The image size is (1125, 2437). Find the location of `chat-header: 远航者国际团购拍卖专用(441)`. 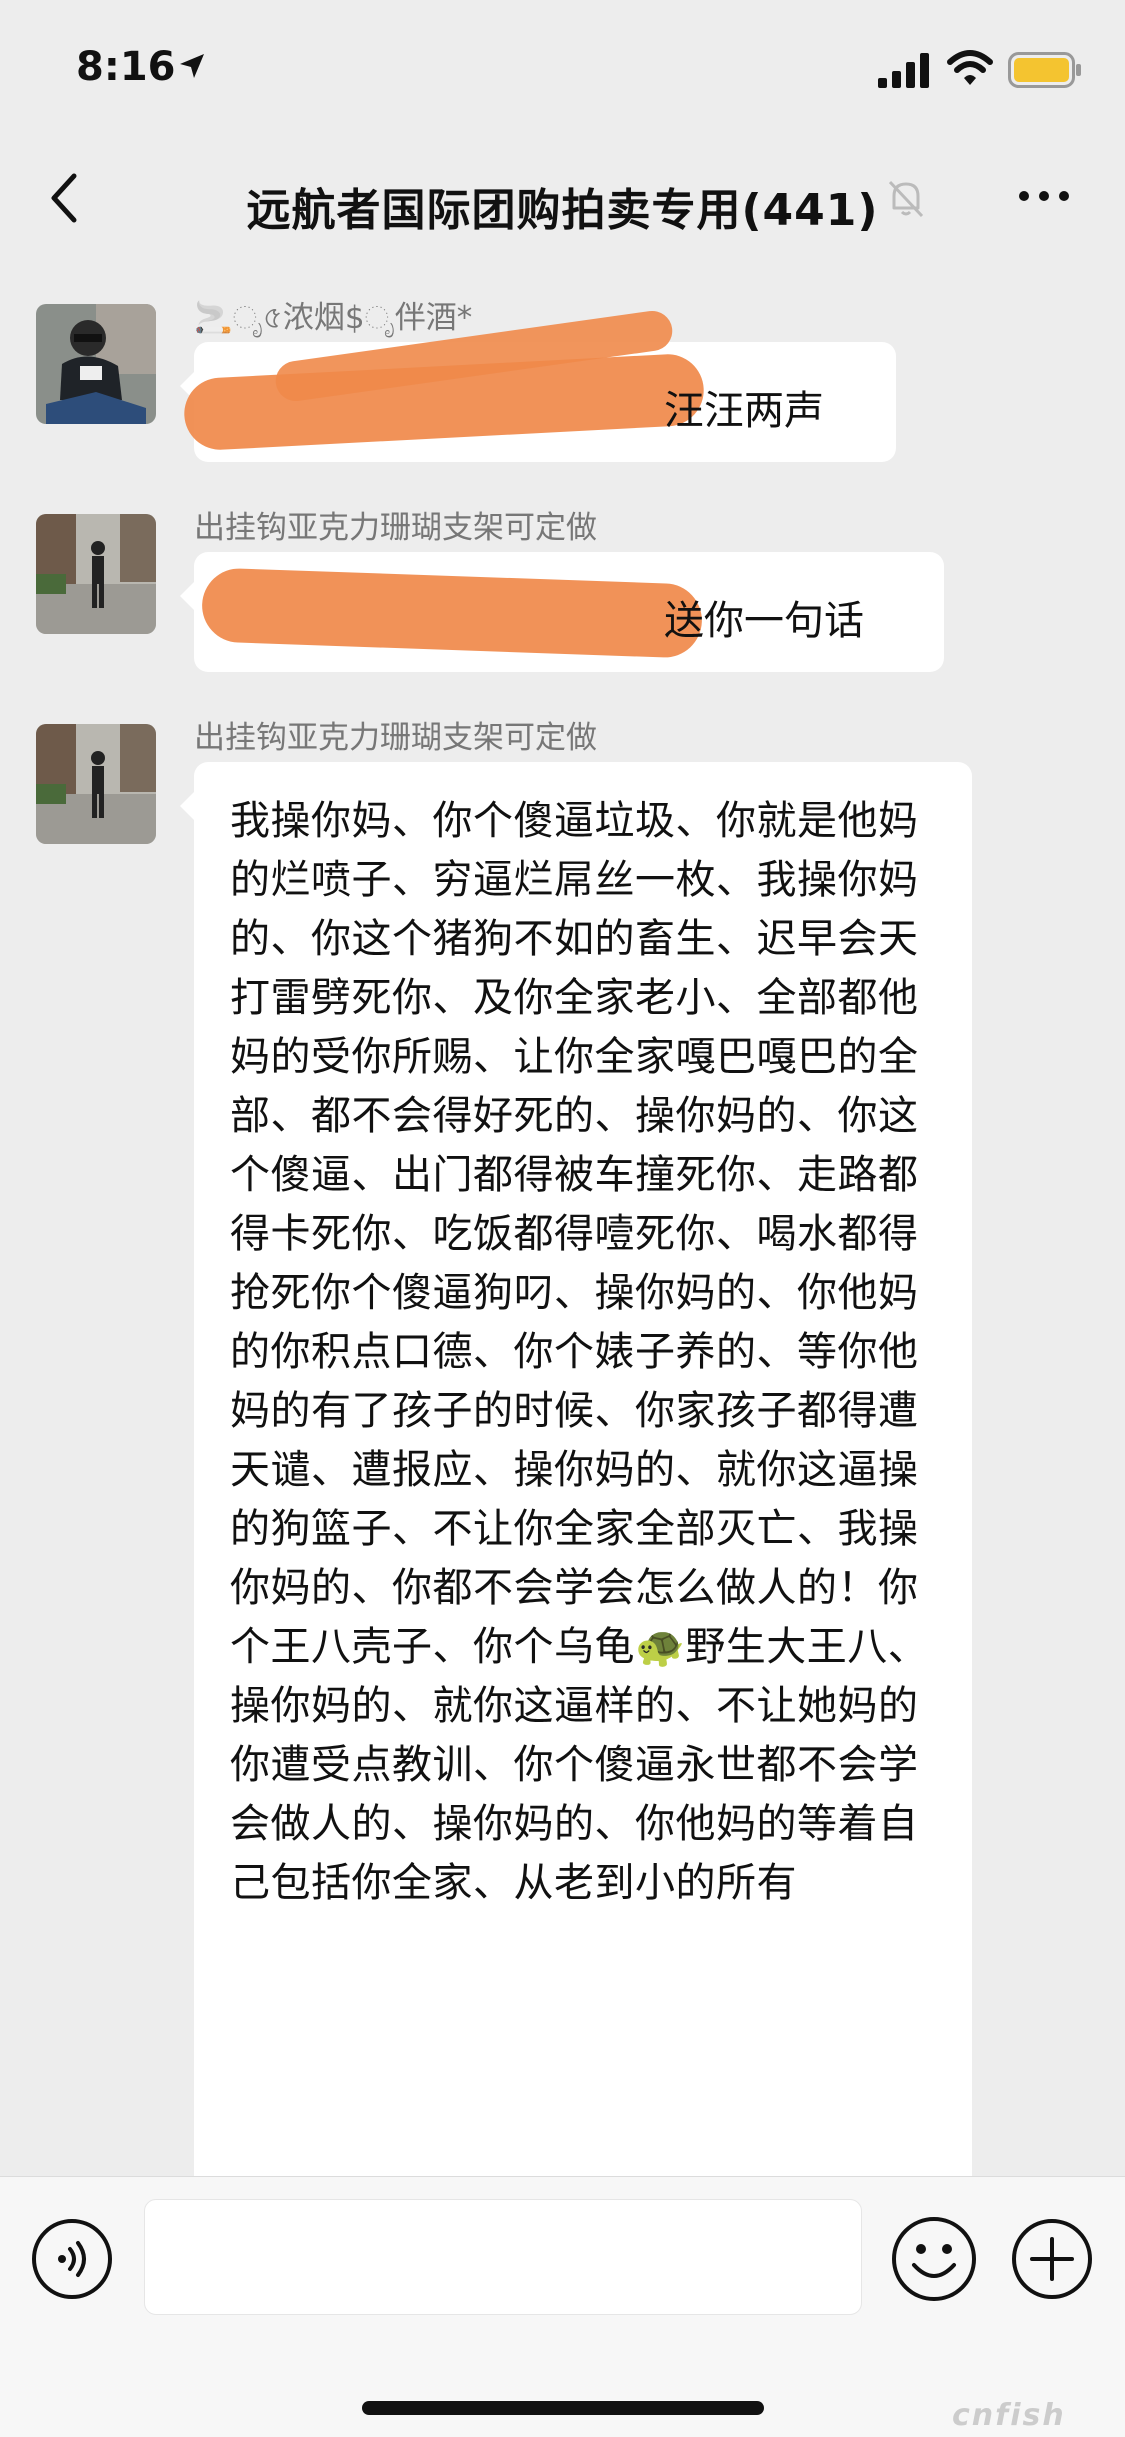

chat-header: 远航者国际团购拍卖专用(441) is located at coordinates (562, 198).